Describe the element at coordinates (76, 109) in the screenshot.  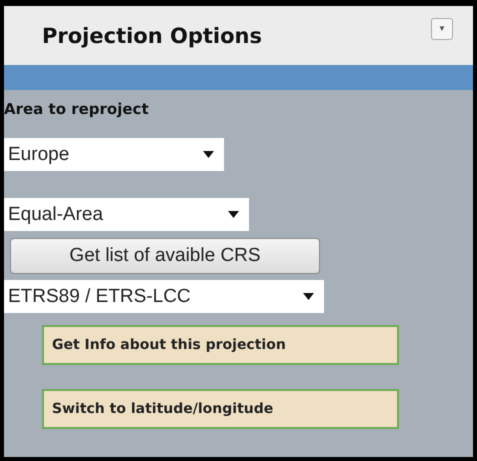
I see `section-label: Area to reproject` at that location.